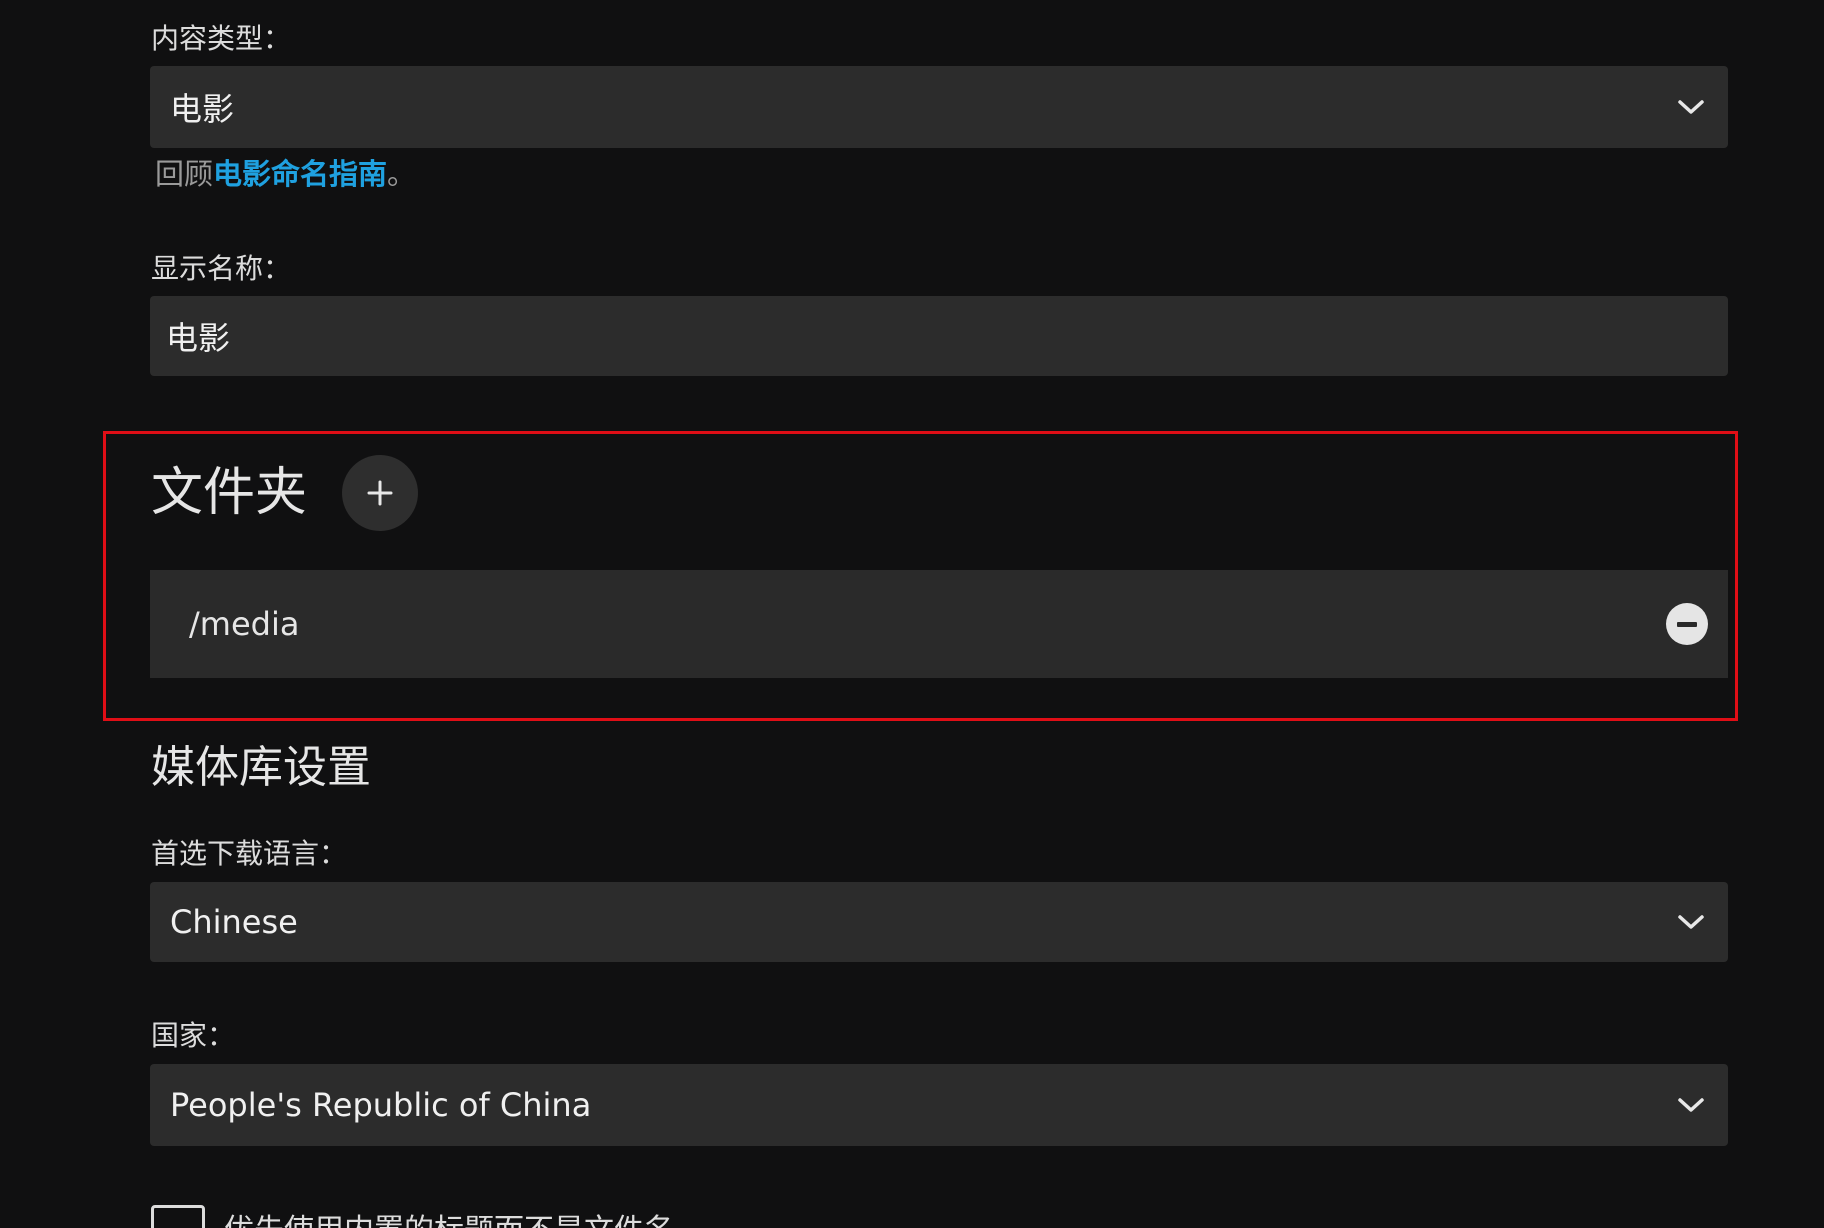  What do you see at coordinates (193, 1035) in the screenshot?
I see `country-label: 国家：` at bounding box center [193, 1035].